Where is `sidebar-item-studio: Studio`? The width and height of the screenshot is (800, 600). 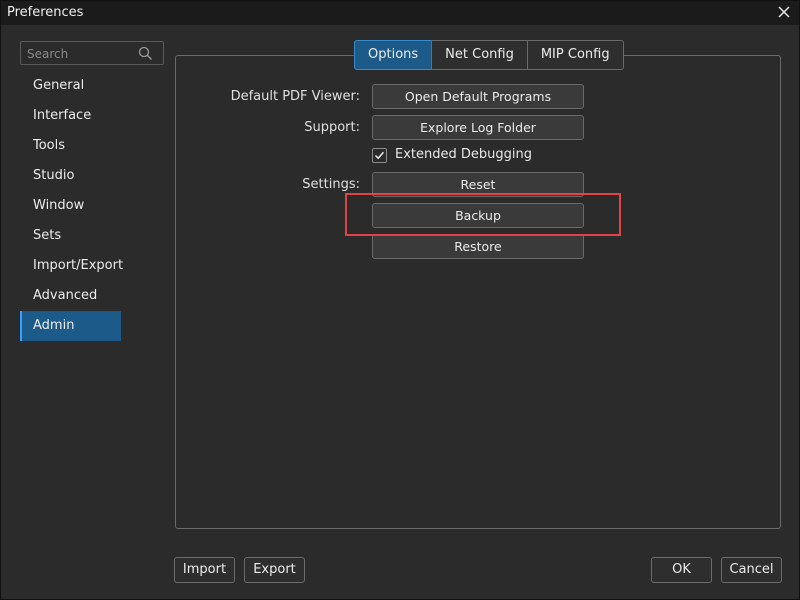 sidebar-item-studio: Studio is located at coordinates (70, 176).